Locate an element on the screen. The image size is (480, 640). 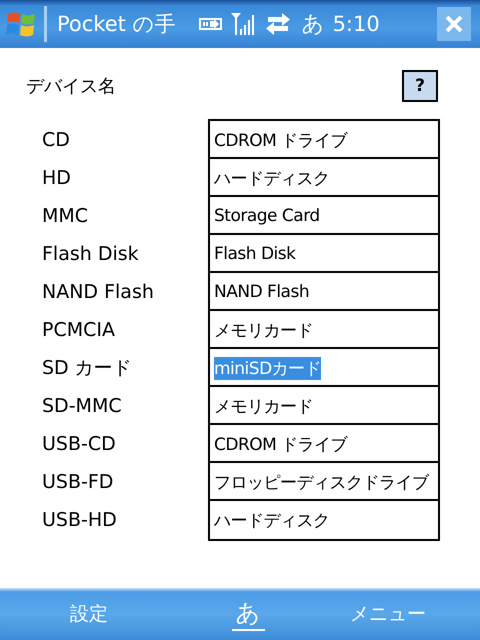
device-label: USB-FD is located at coordinates (77, 482).